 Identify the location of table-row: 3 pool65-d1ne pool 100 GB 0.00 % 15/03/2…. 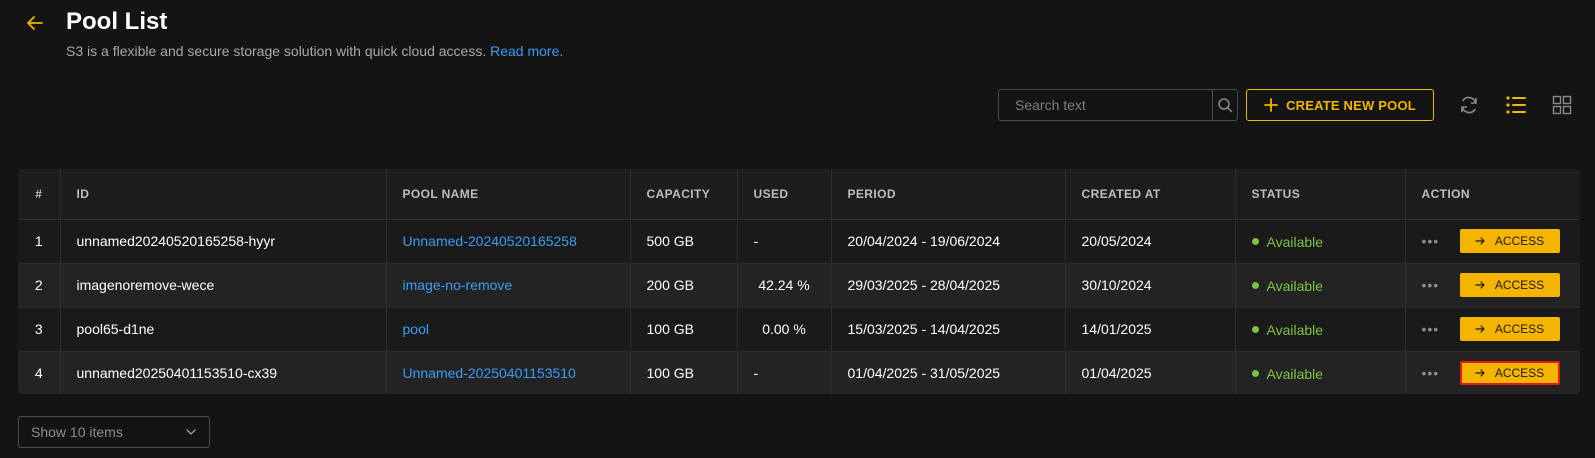
(799, 329).